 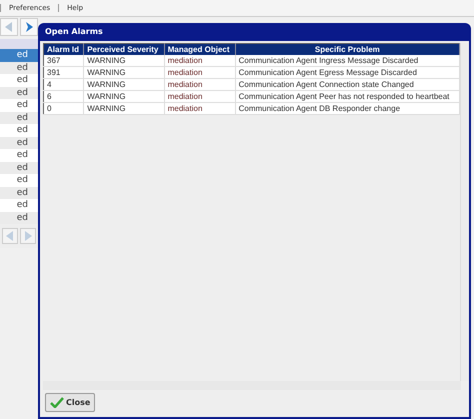 I want to click on forward-button, so click(x=29, y=27).